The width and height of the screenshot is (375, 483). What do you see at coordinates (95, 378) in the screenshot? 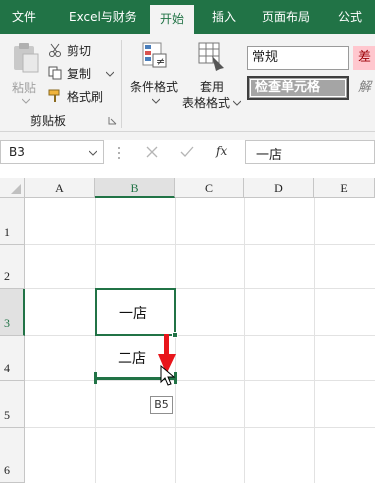
I see `drag-outline-left-cap` at bounding box center [95, 378].